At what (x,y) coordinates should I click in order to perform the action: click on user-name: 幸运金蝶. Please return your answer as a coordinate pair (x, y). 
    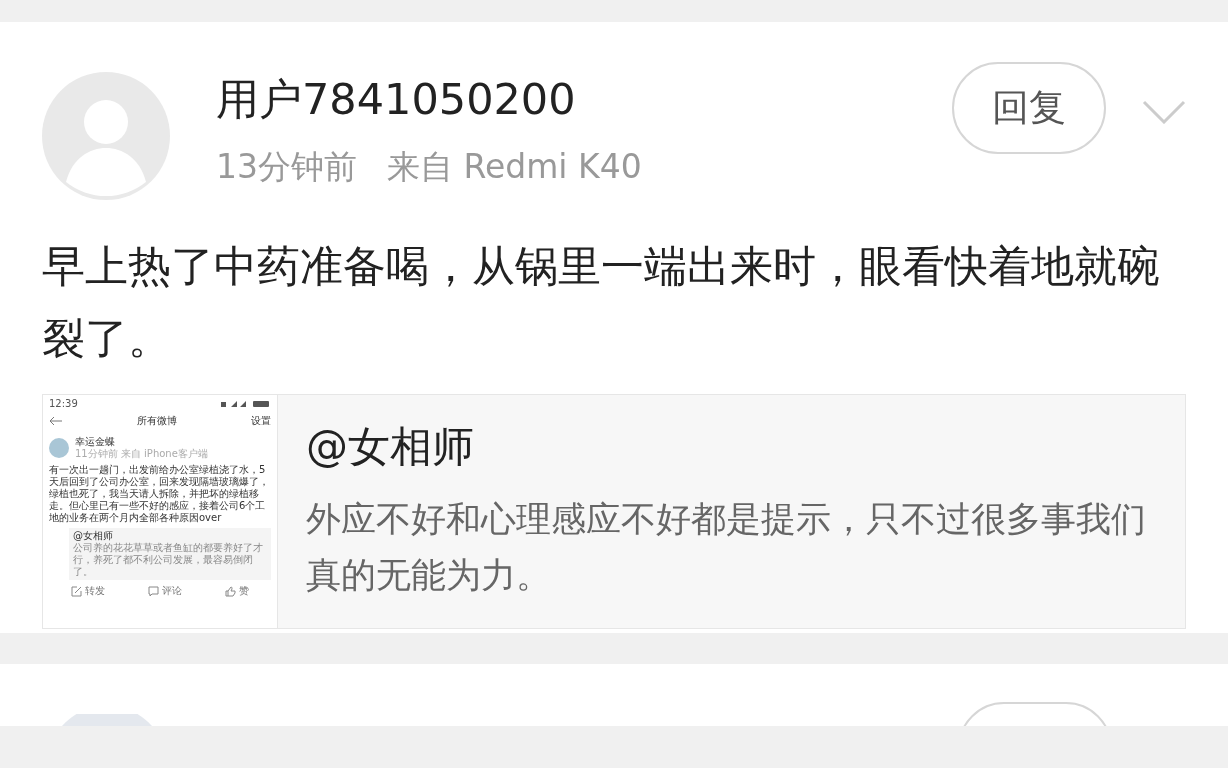
    Looking at the image, I should click on (141, 442).